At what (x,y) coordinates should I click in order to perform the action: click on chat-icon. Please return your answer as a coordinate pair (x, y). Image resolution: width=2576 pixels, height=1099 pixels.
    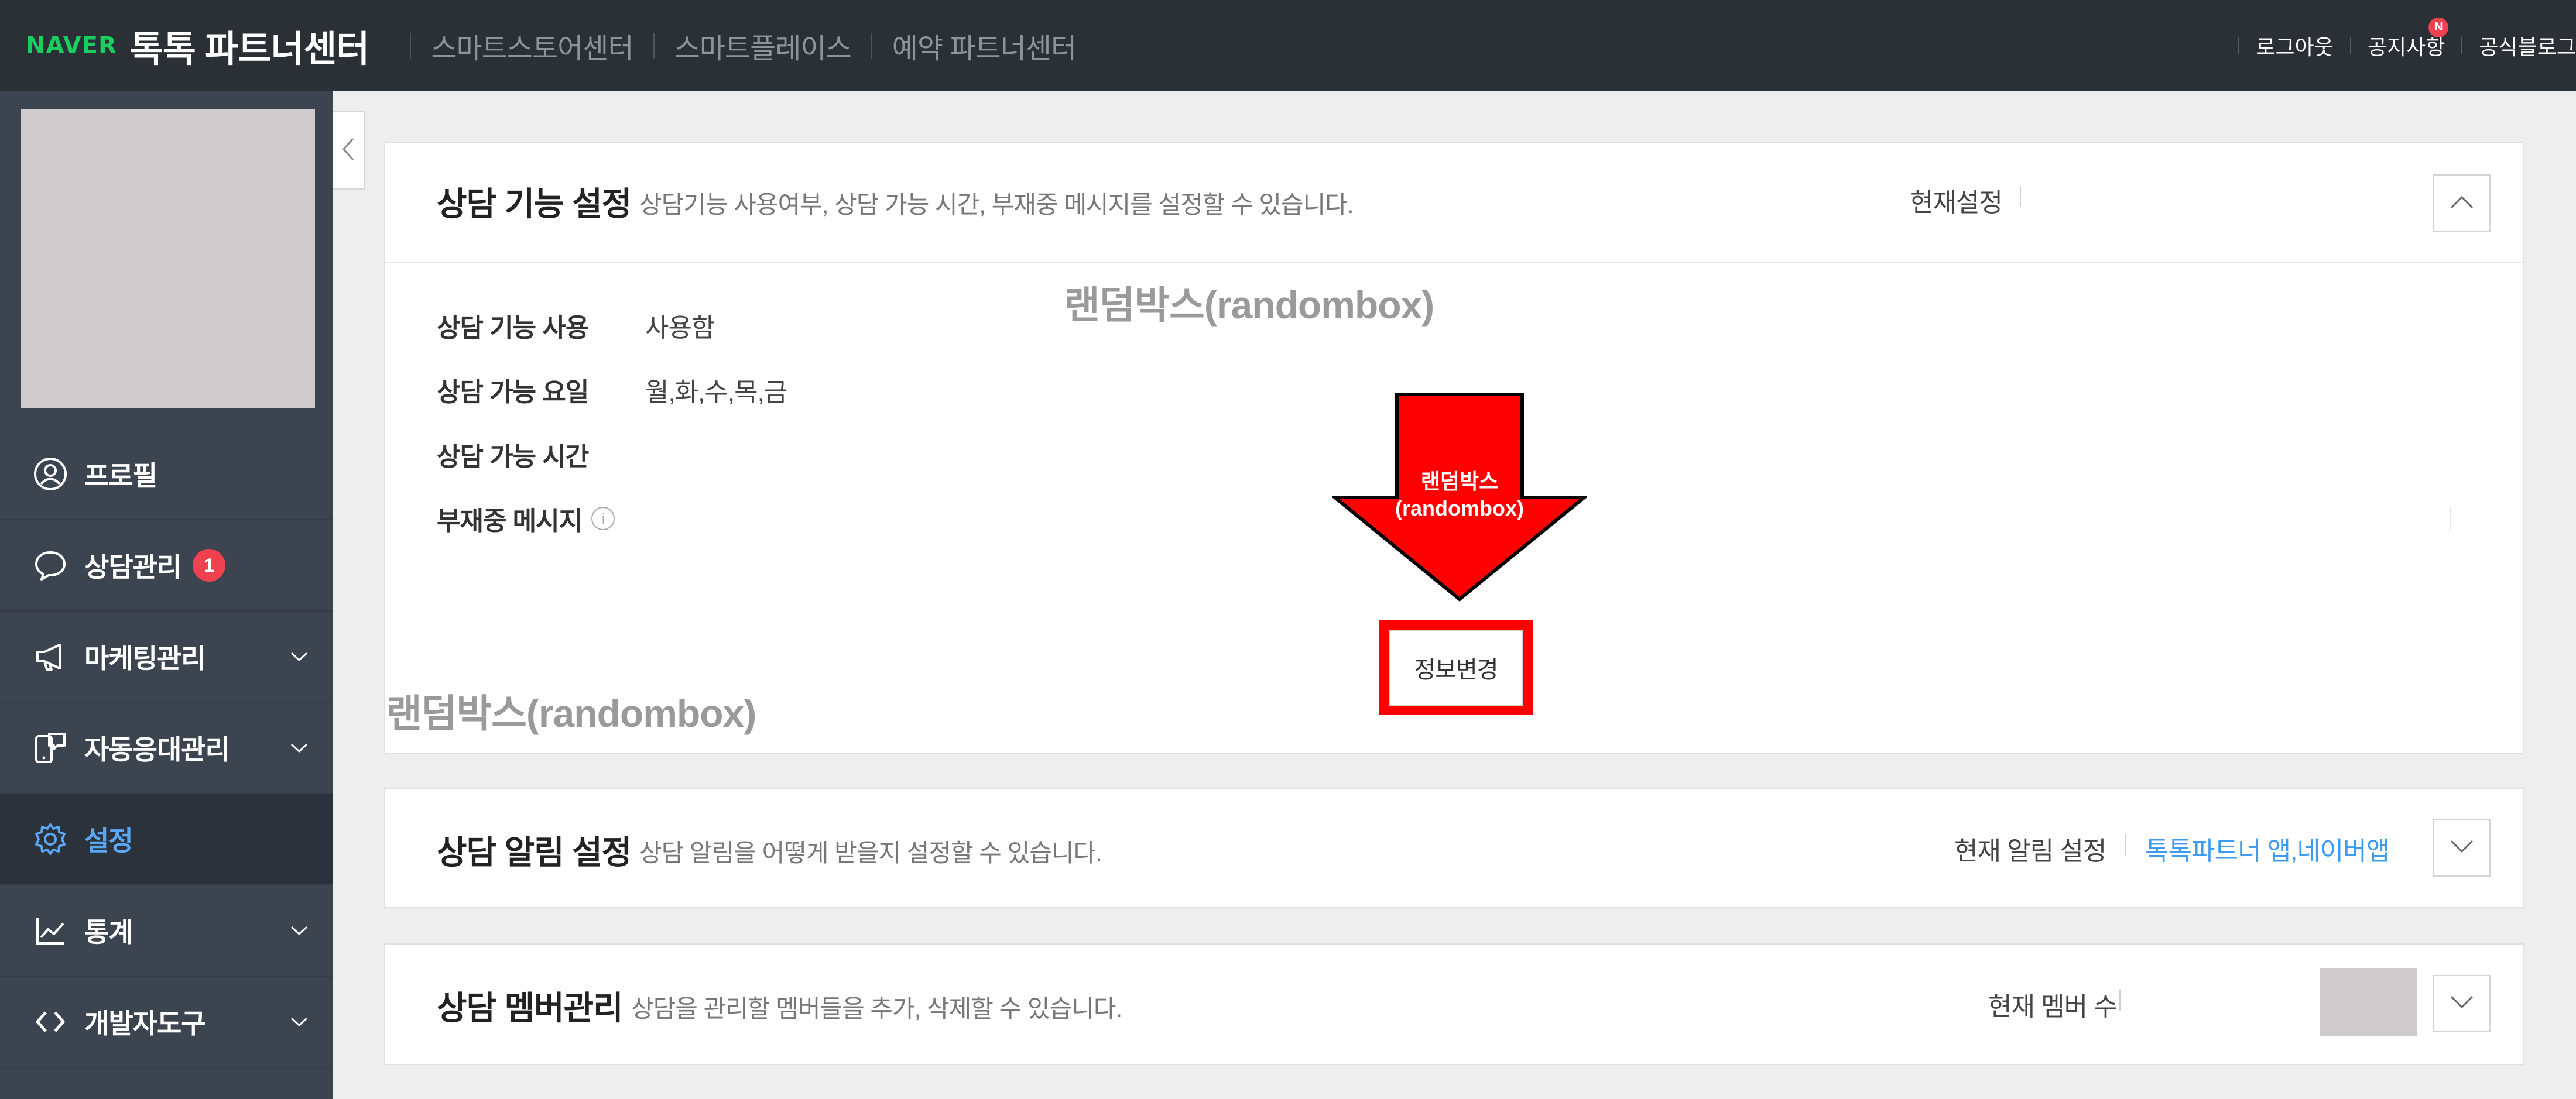
    Looking at the image, I should click on (50, 565).